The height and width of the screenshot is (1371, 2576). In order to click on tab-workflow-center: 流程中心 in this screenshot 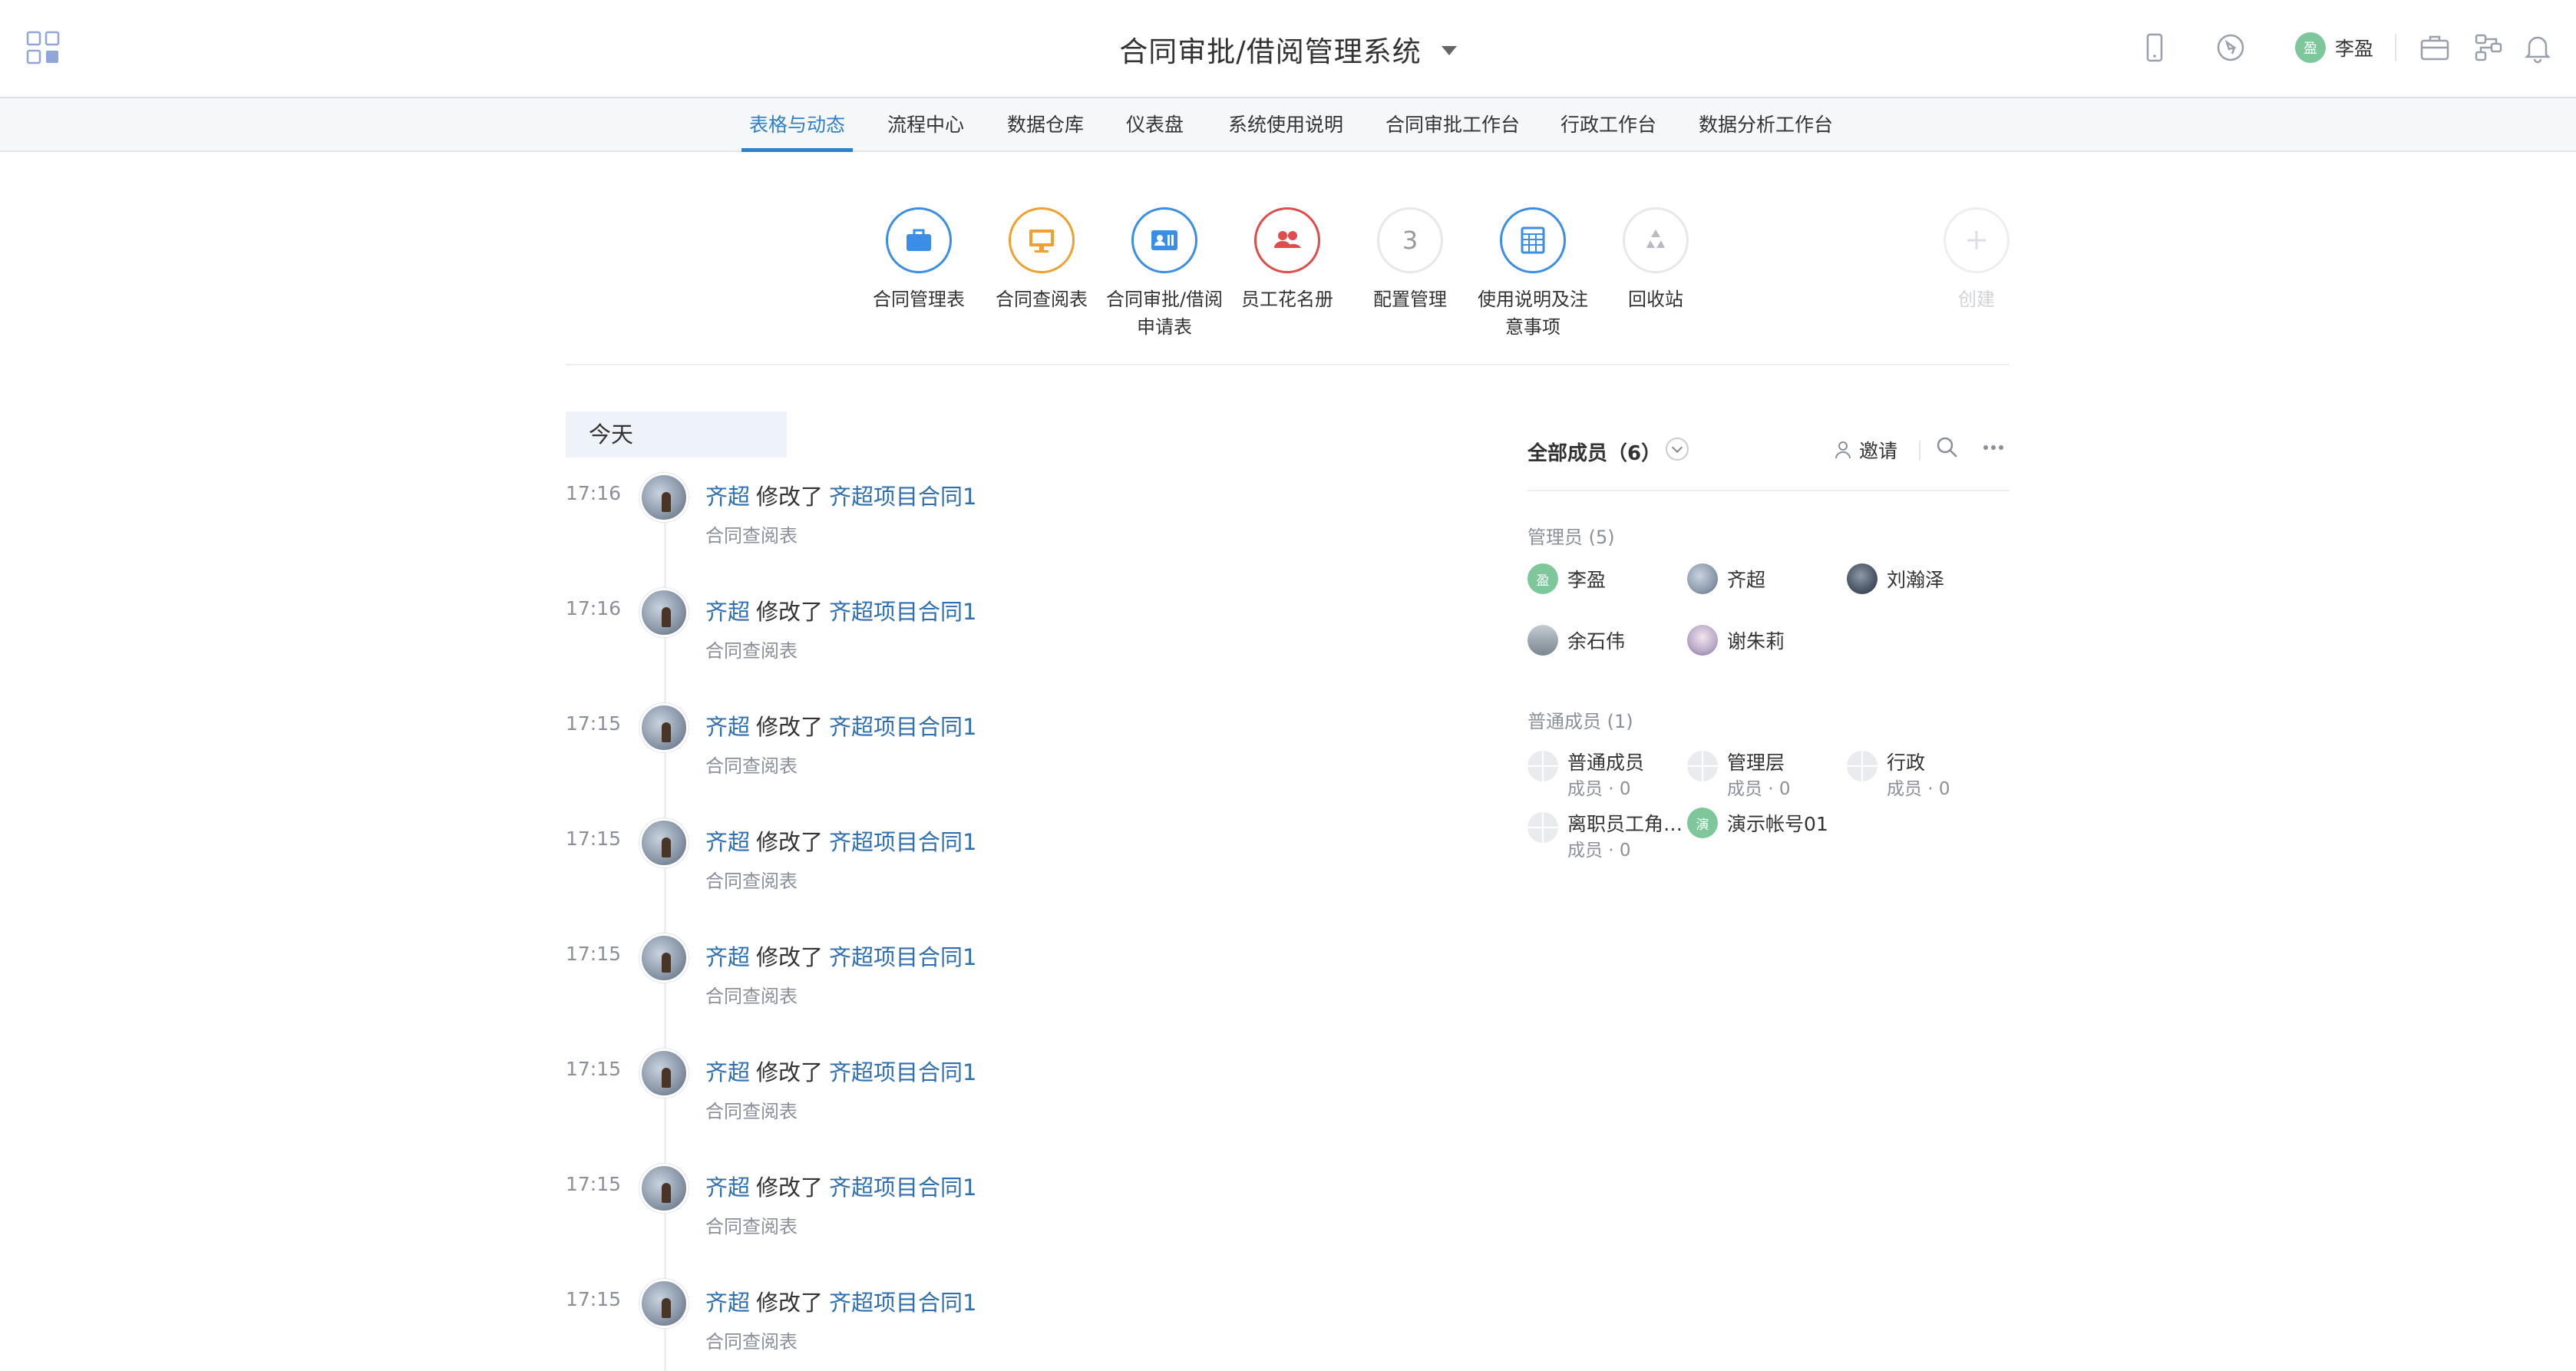, I will do `click(925, 125)`.